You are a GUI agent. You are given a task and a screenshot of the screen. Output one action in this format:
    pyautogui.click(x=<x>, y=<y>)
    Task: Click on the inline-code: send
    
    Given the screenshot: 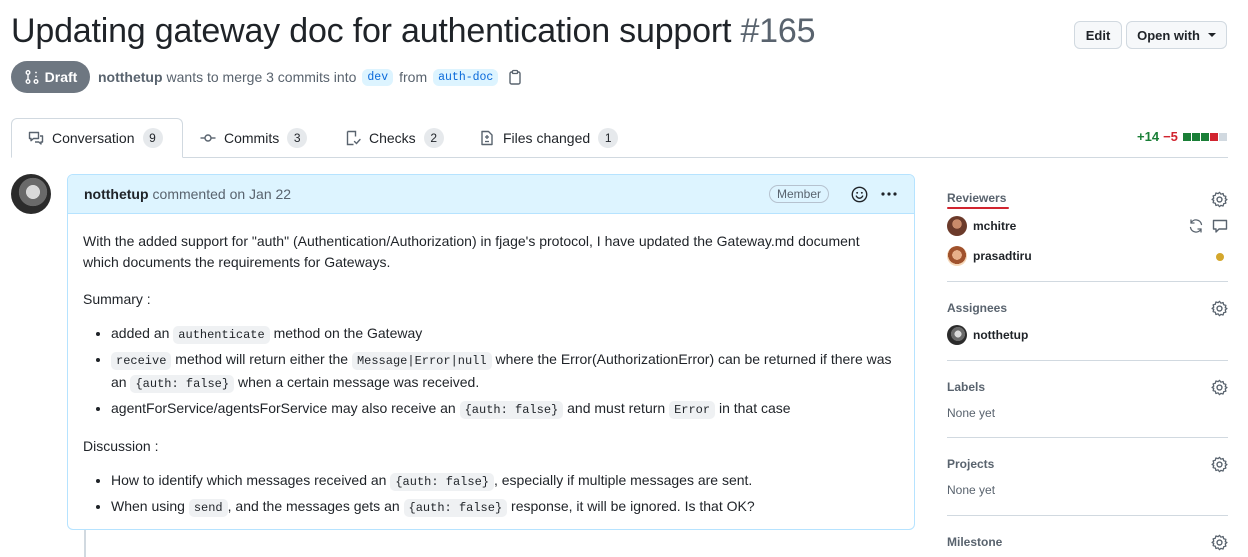 What is the action you would take?
    pyautogui.click(x=208, y=508)
    